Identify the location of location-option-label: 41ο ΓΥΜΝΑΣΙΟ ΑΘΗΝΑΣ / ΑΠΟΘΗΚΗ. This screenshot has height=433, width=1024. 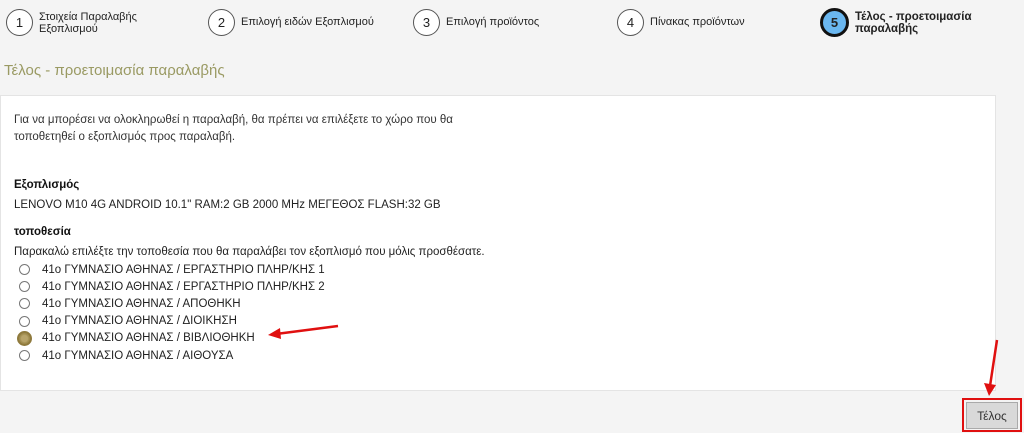
(141, 303).